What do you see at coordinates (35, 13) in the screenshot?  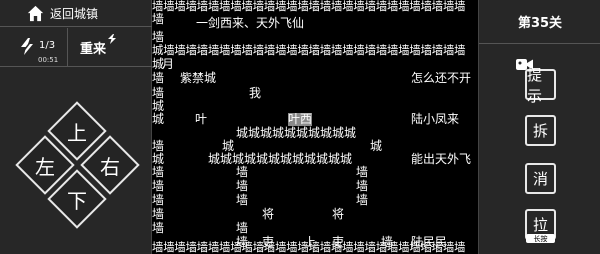 I see `home-icon` at bounding box center [35, 13].